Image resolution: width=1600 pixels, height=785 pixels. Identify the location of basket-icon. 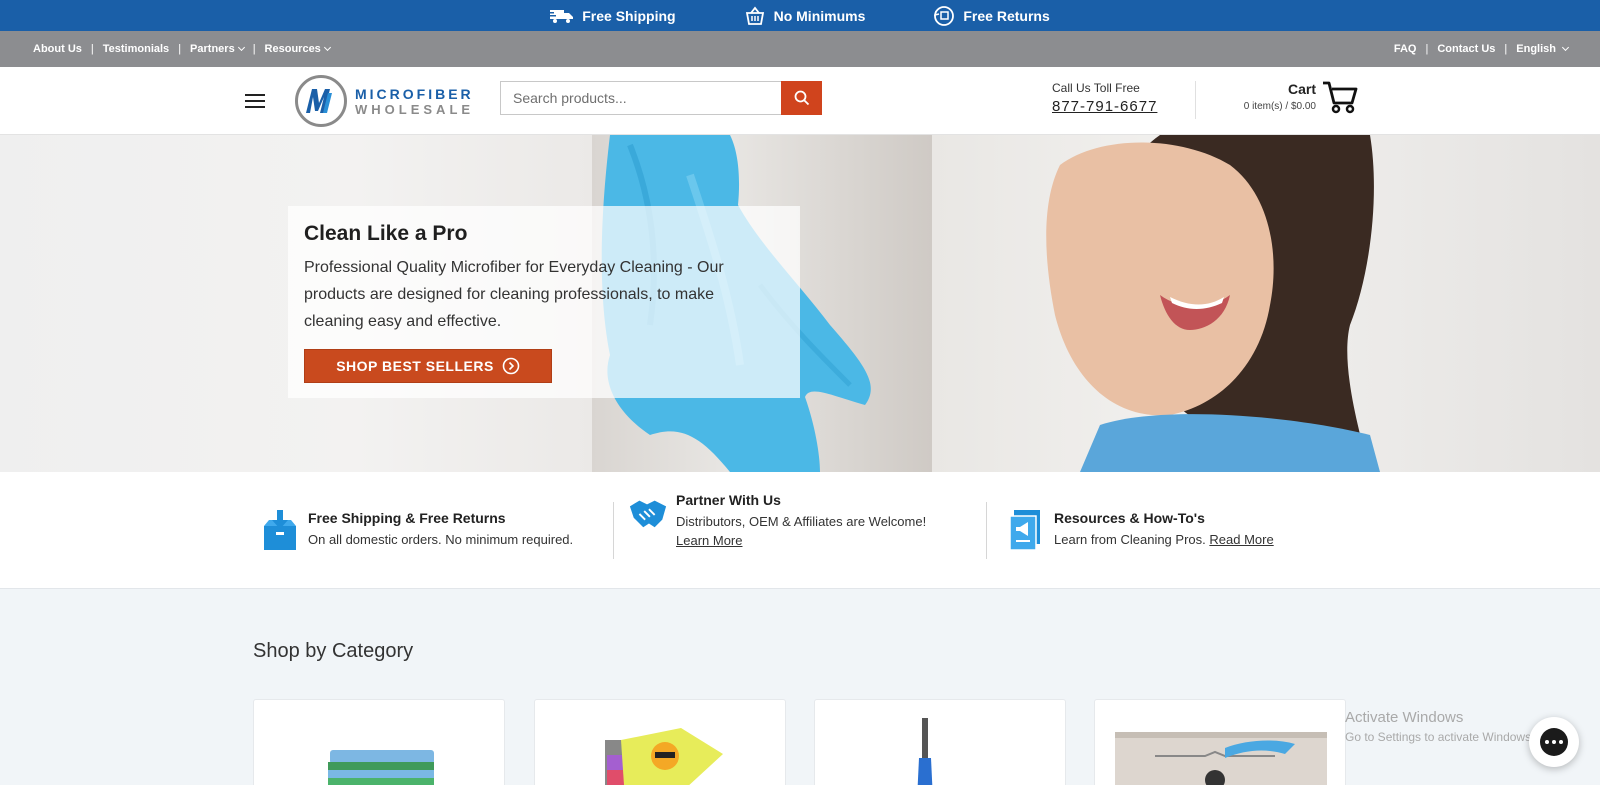
(754, 15).